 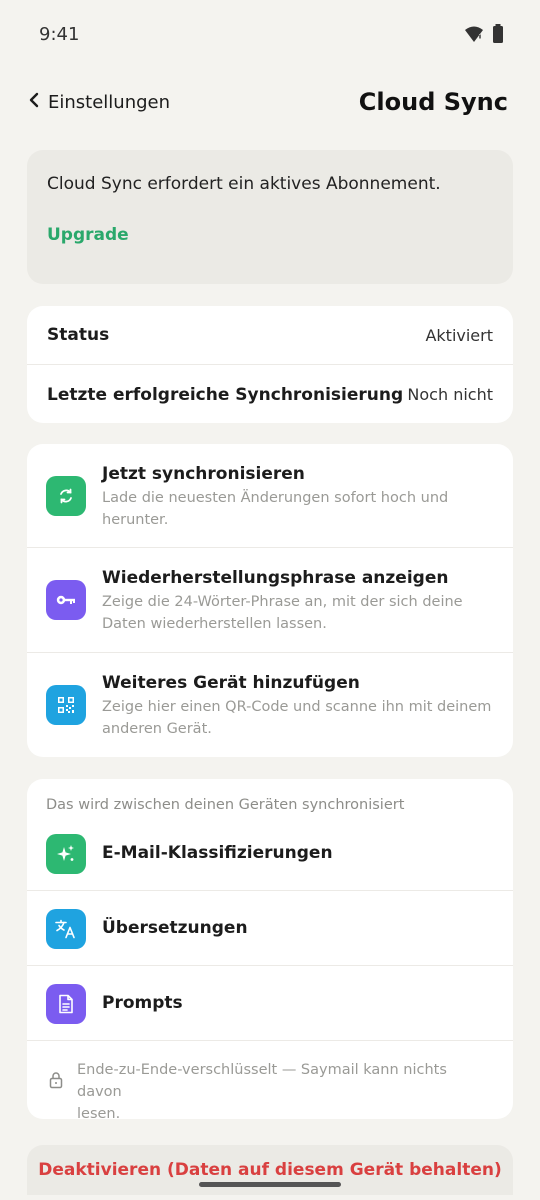 I want to click on sparkles-icon, so click(x=66, y=854).